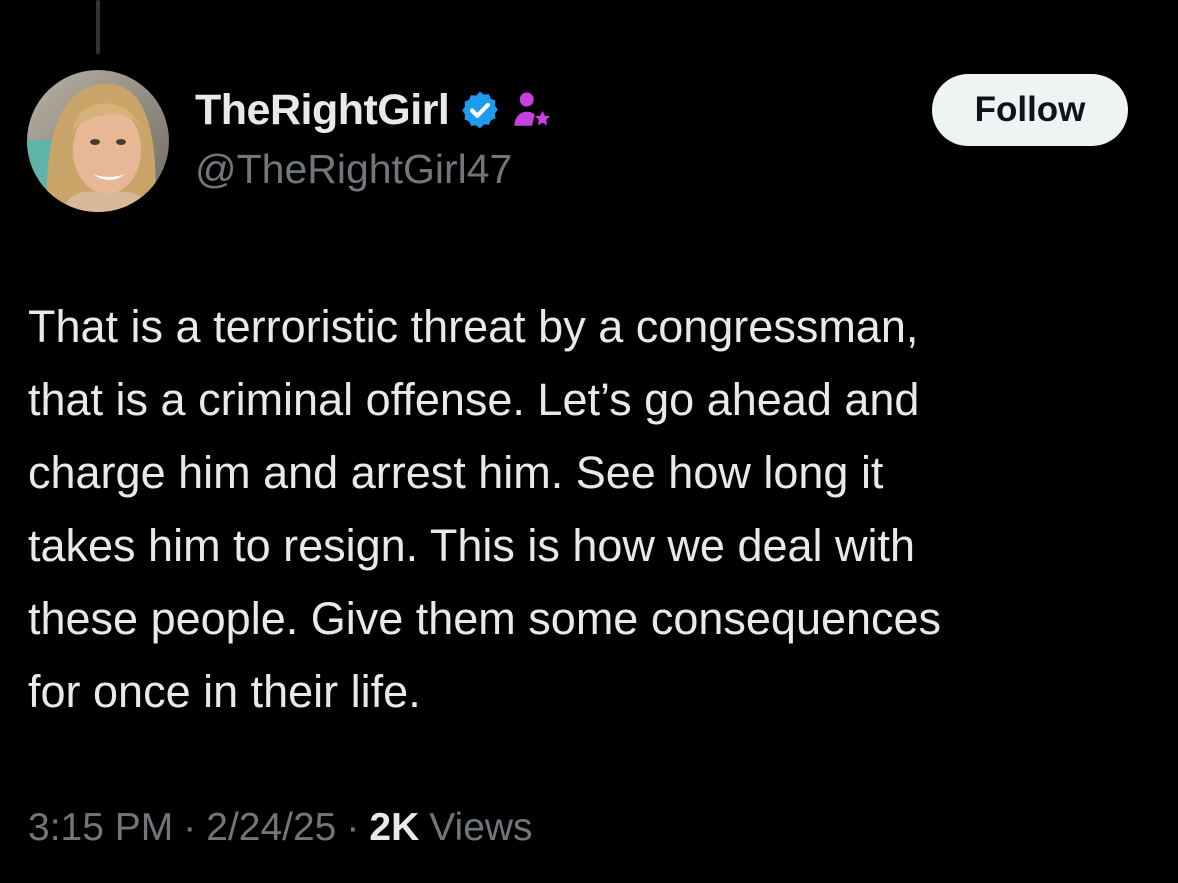 The image size is (1178, 883). Describe the element at coordinates (1030, 110) in the screenshot. I see `follow-button: Follow` at that location.